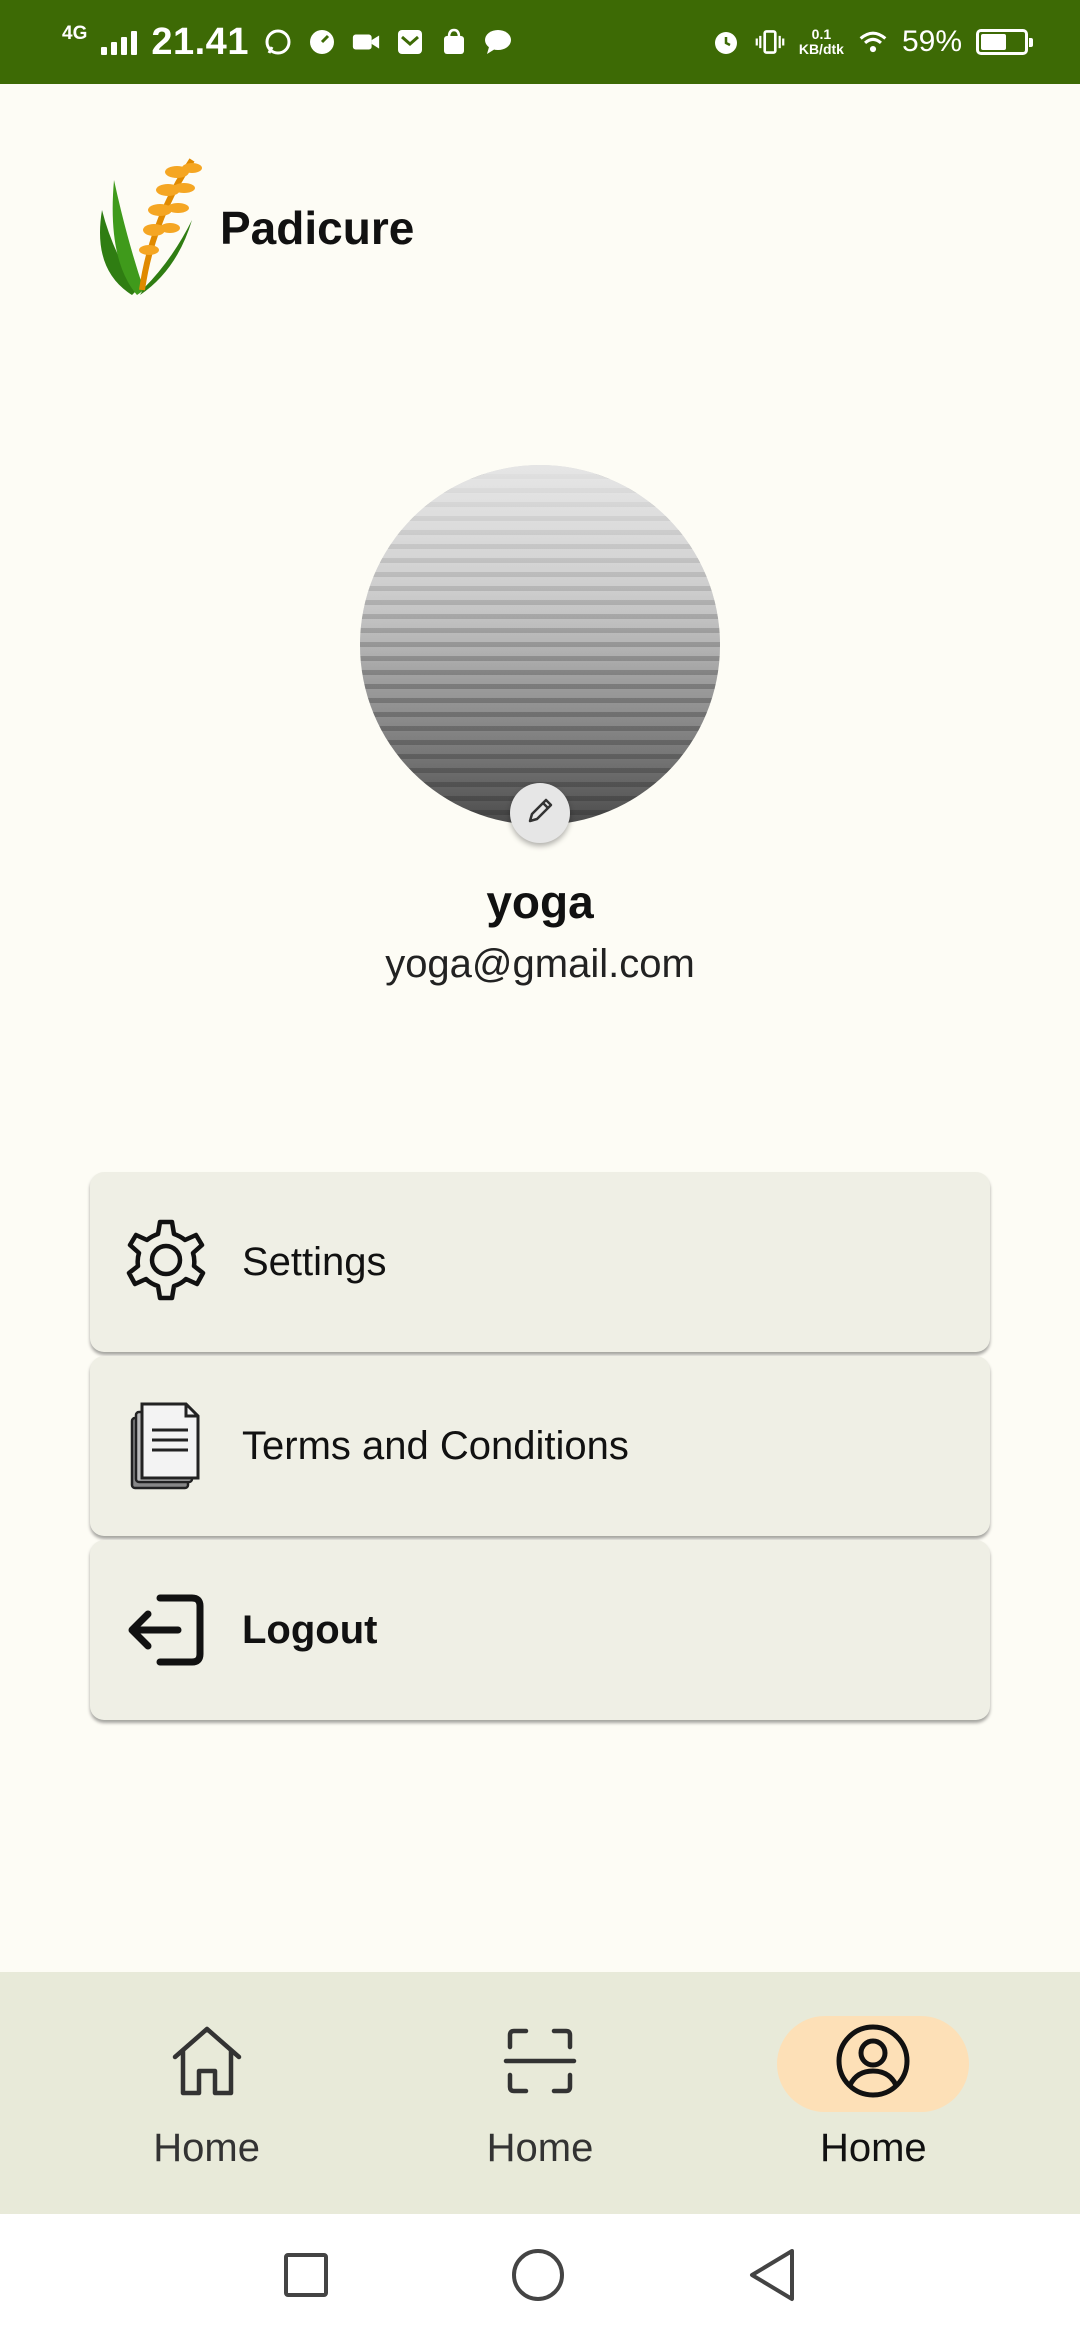 This screenshot has width=1080, height=2340. Describe the element at coordinates (410, 42) in the screenshot. I see `mail-icon` at that location.